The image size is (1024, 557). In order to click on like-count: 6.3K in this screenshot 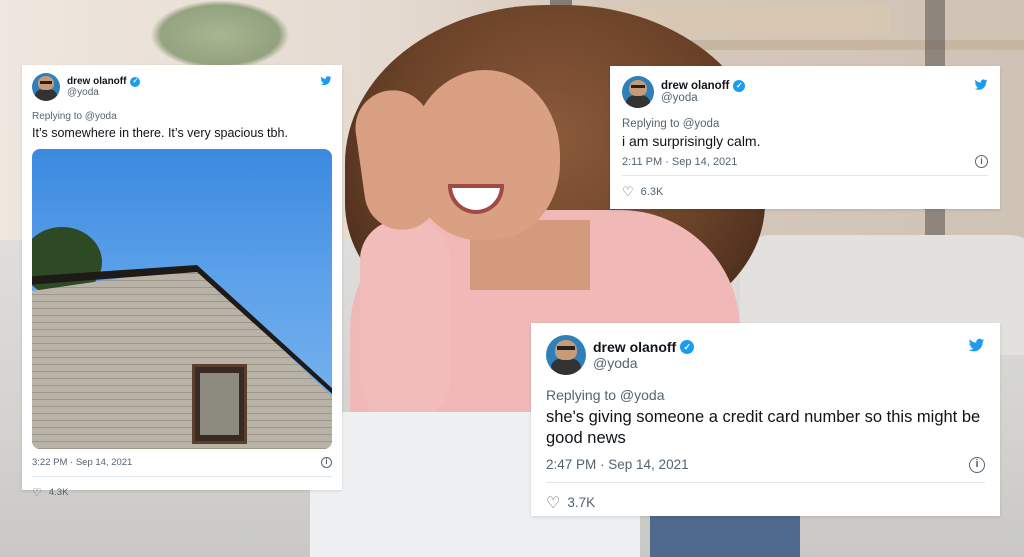, I will do `click(652, 192)`.